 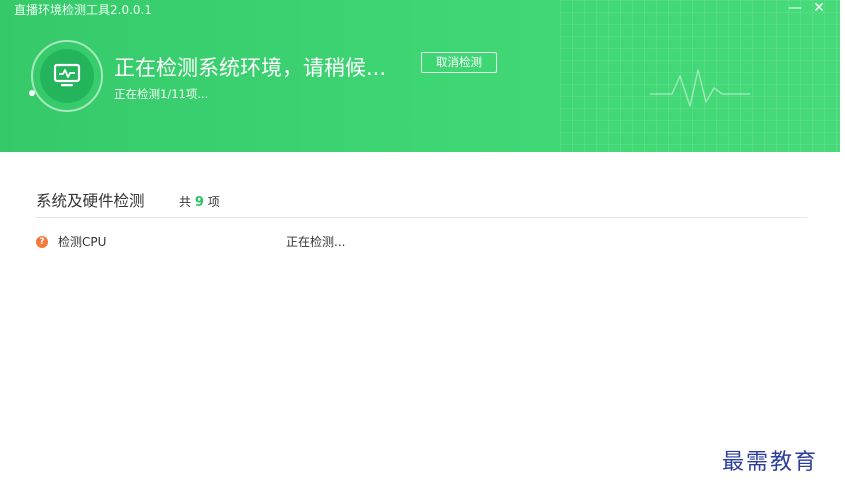 What do you see at coordinates (421, 217) in the screenshot?
I see `section-divider` at bounding box center [421, 217].